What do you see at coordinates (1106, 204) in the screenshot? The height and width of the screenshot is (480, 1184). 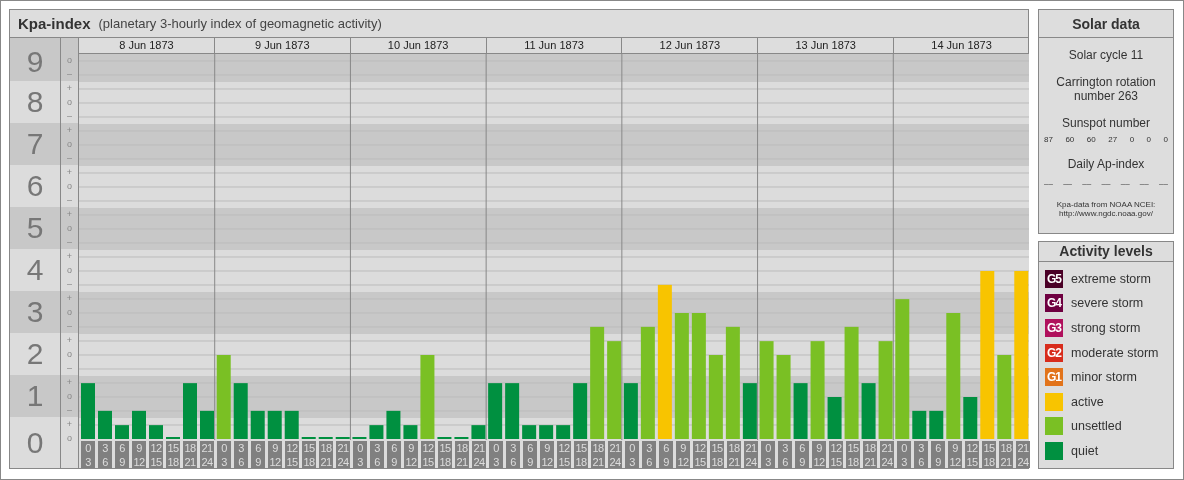 I see `data-source: Kpa-data from NOAA NCEI:` at bounding box center [1106, 204].